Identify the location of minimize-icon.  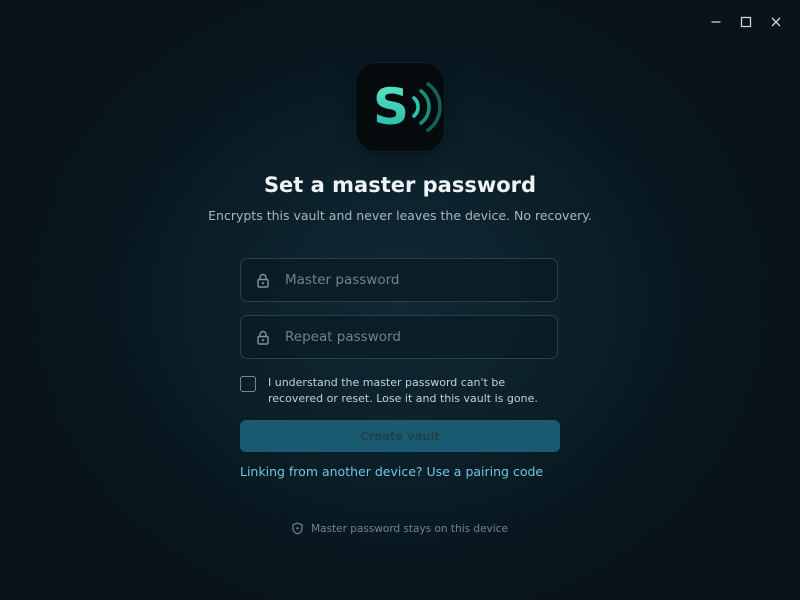
(716, 22).